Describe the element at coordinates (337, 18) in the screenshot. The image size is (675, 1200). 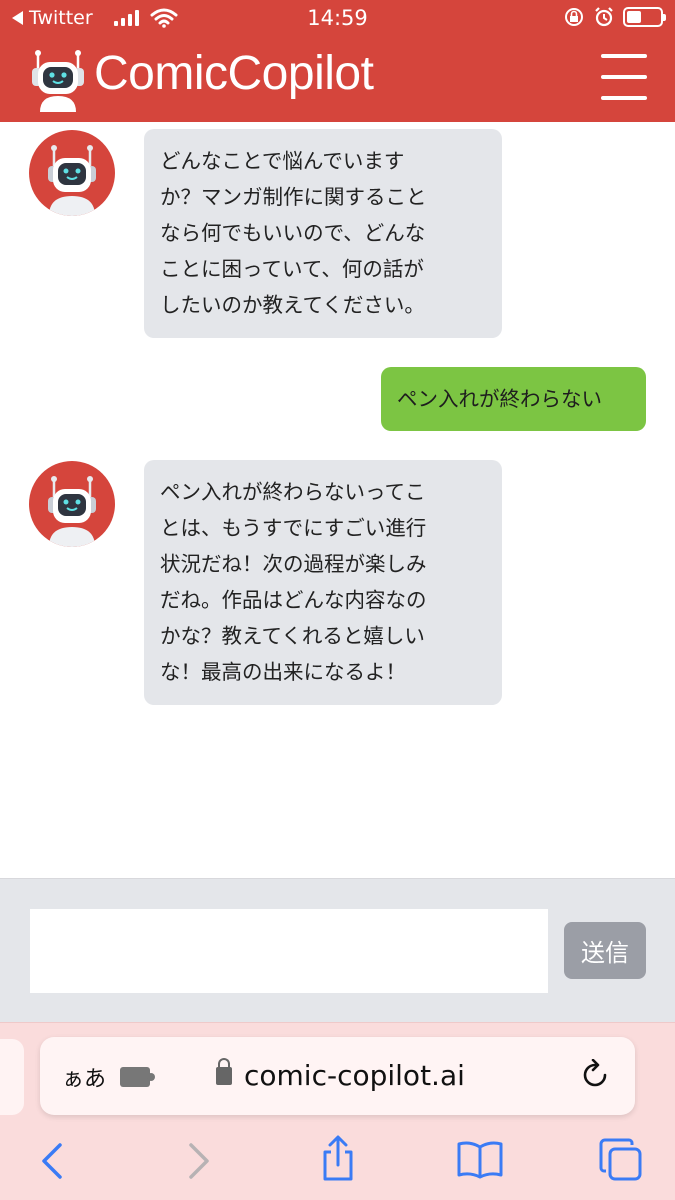
I see `status-bar: Twitter 14:59` at that location.